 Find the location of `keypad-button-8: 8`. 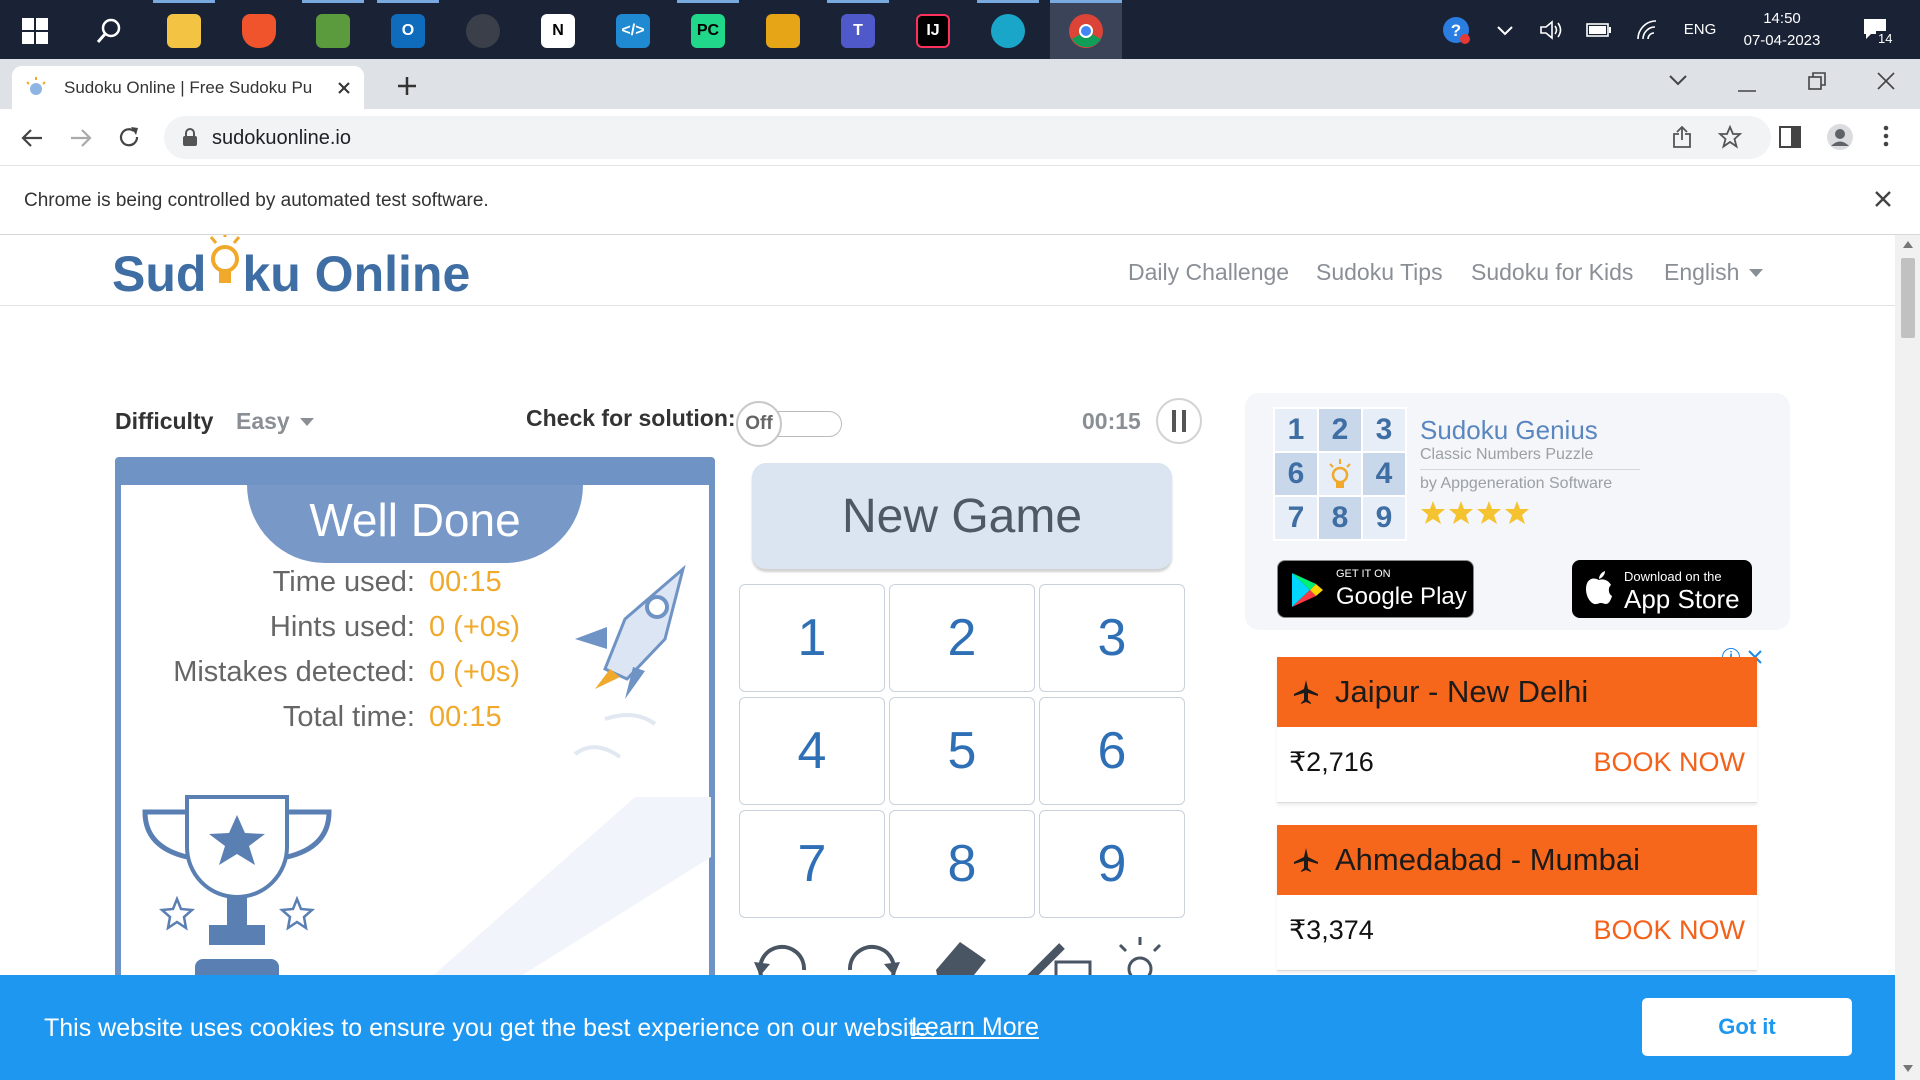

keypad-button-8: 8 is located at coordinates (962, 864).